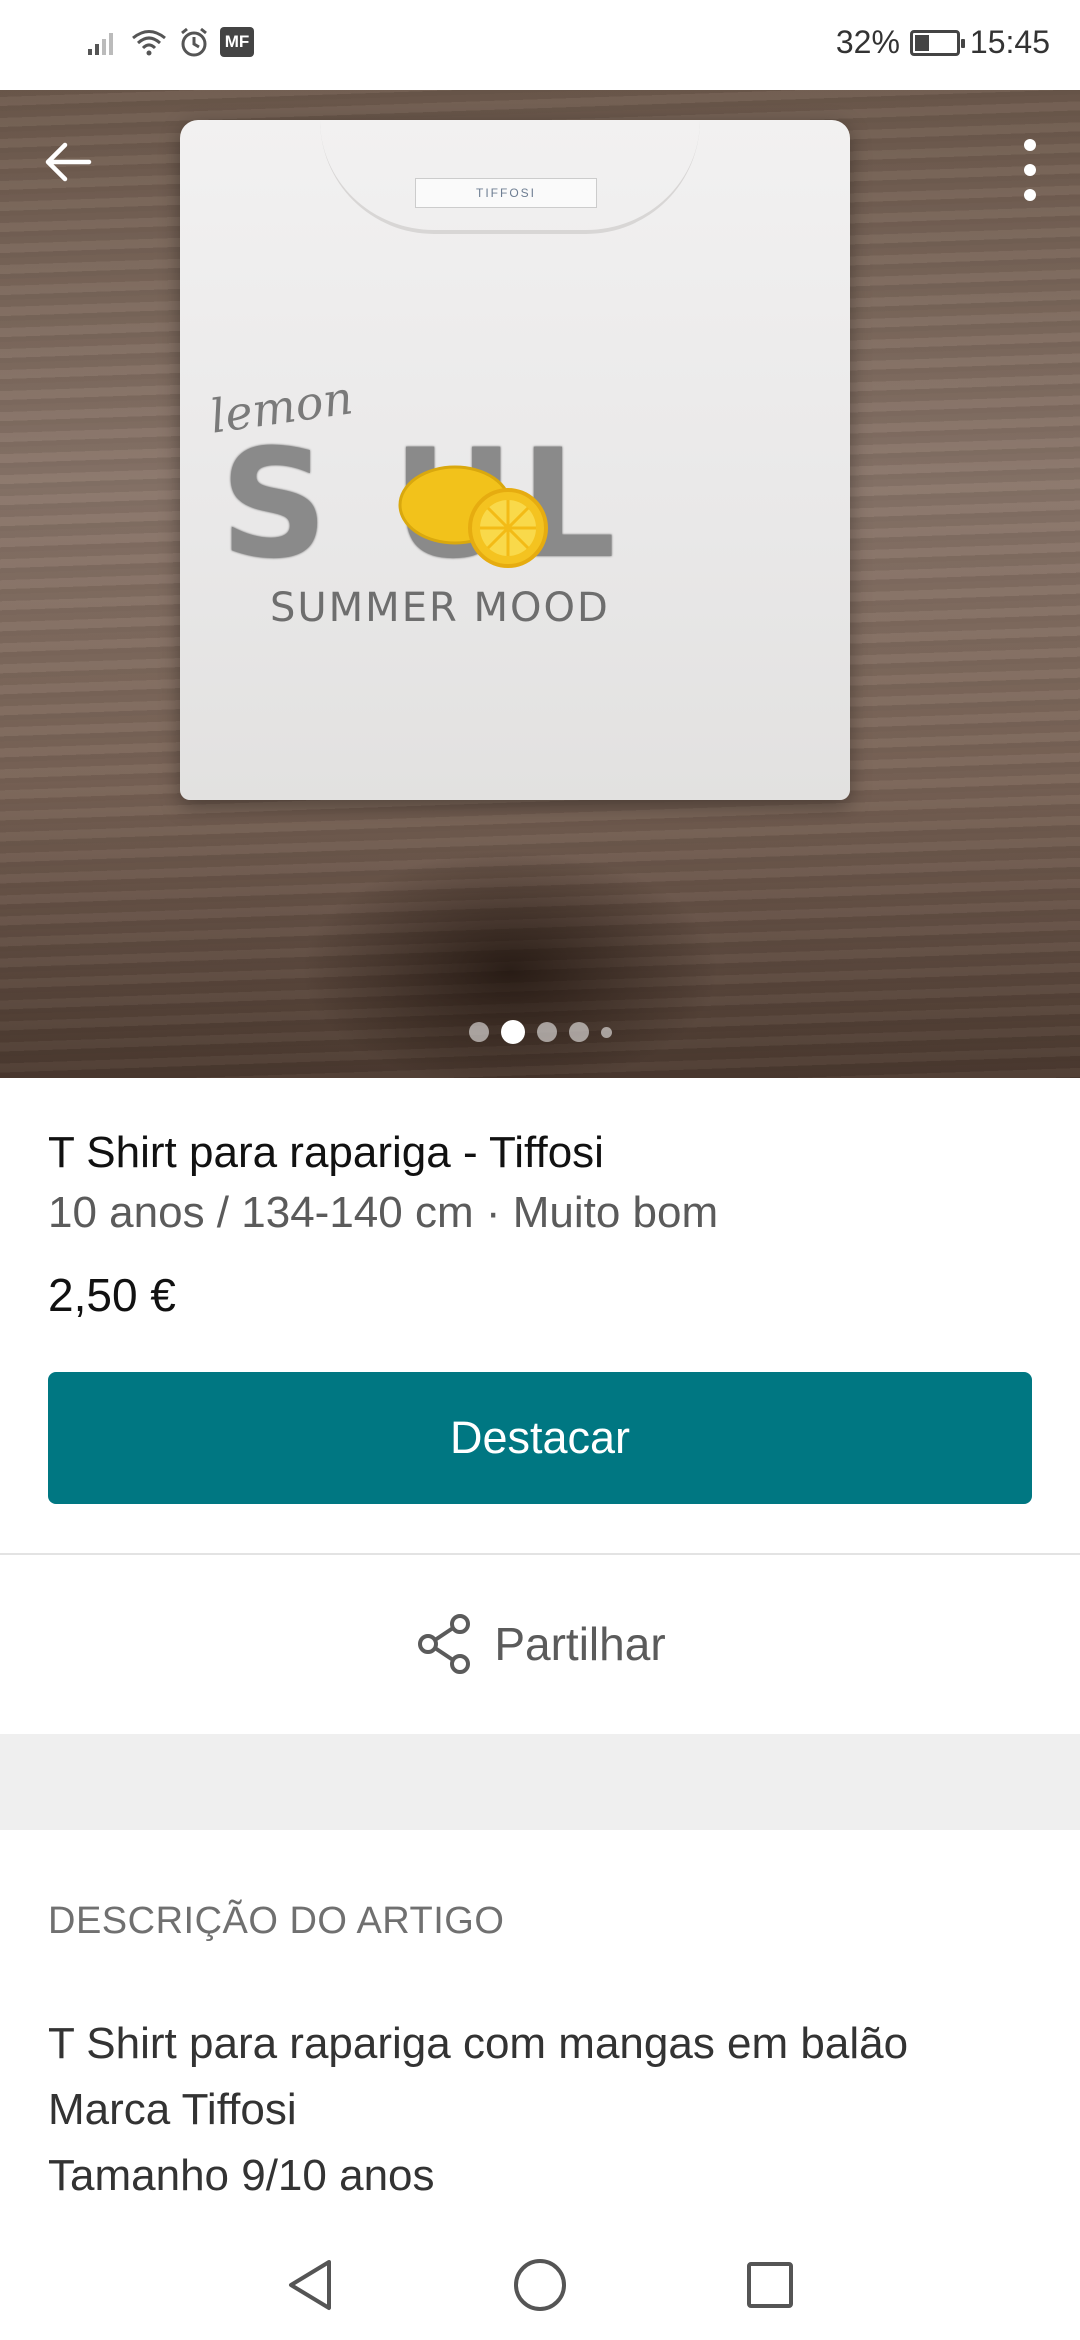  What do you see at coordinates (540, 45) in the screenshot?
I see `status-bar: MF 32% 15:45` at bounding box center [540, 45].